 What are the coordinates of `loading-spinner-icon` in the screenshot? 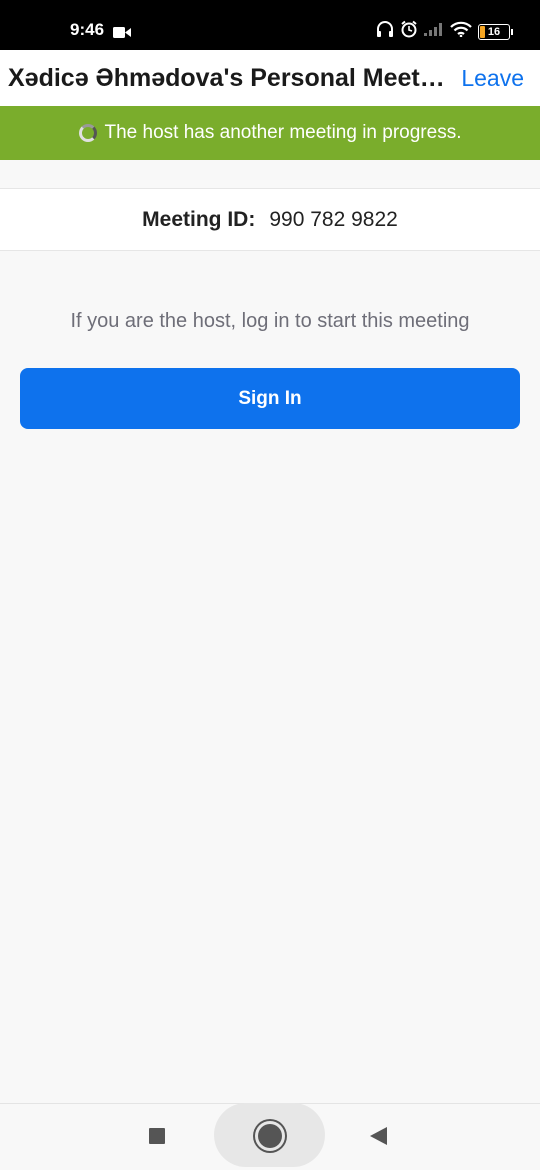 It's located at (87, 133).